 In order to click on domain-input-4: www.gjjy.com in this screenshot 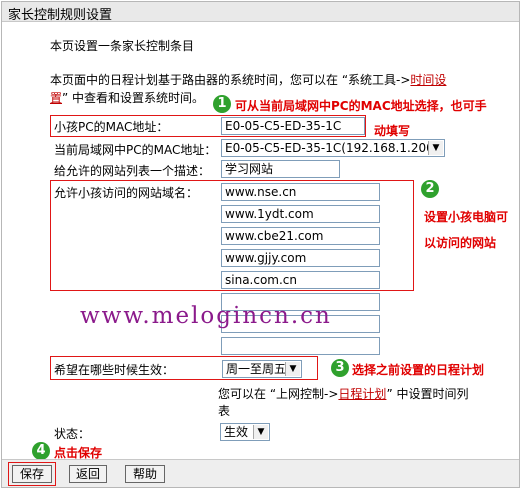, I will do `click(300, 258)`.